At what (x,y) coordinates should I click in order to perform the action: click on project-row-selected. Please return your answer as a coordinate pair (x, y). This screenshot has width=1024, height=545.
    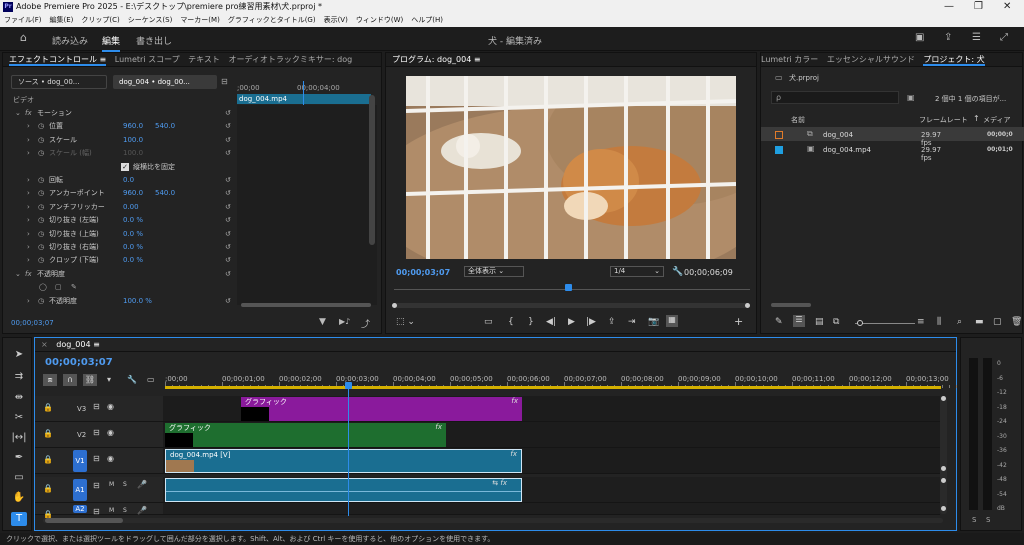
    Looking at the image, I should click on (892, 134).